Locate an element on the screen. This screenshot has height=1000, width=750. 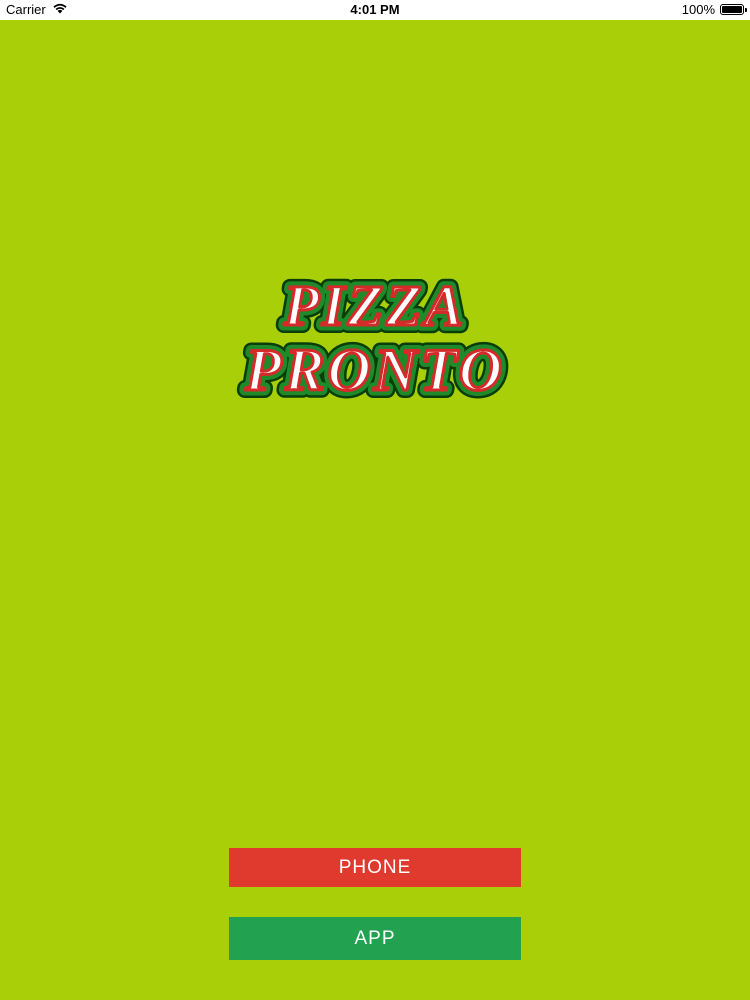
status-time: 4:01 PM is located at coordinates (375, 9).